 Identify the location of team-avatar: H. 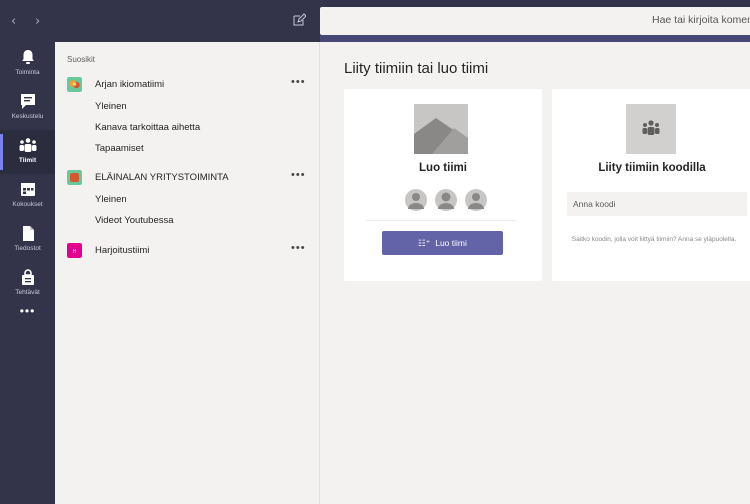
(74, 250).